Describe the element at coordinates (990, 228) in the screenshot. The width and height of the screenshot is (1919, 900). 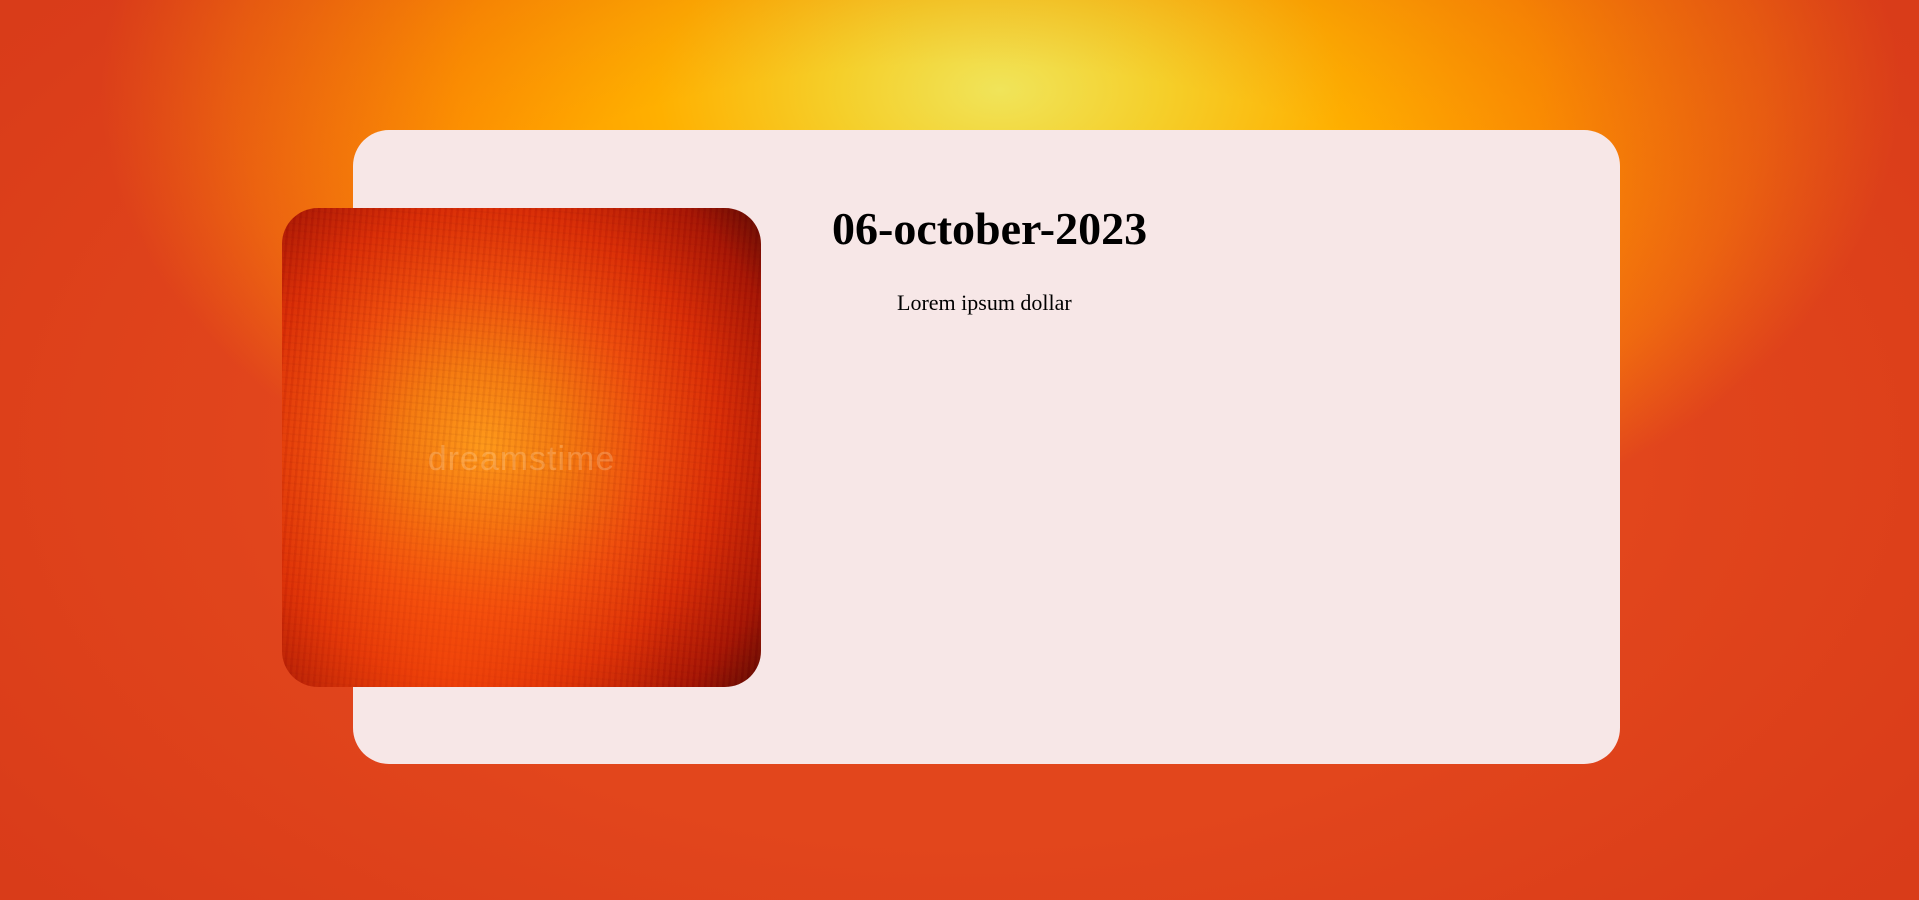
I see `card-date-title: 06-october-2023` at that location.